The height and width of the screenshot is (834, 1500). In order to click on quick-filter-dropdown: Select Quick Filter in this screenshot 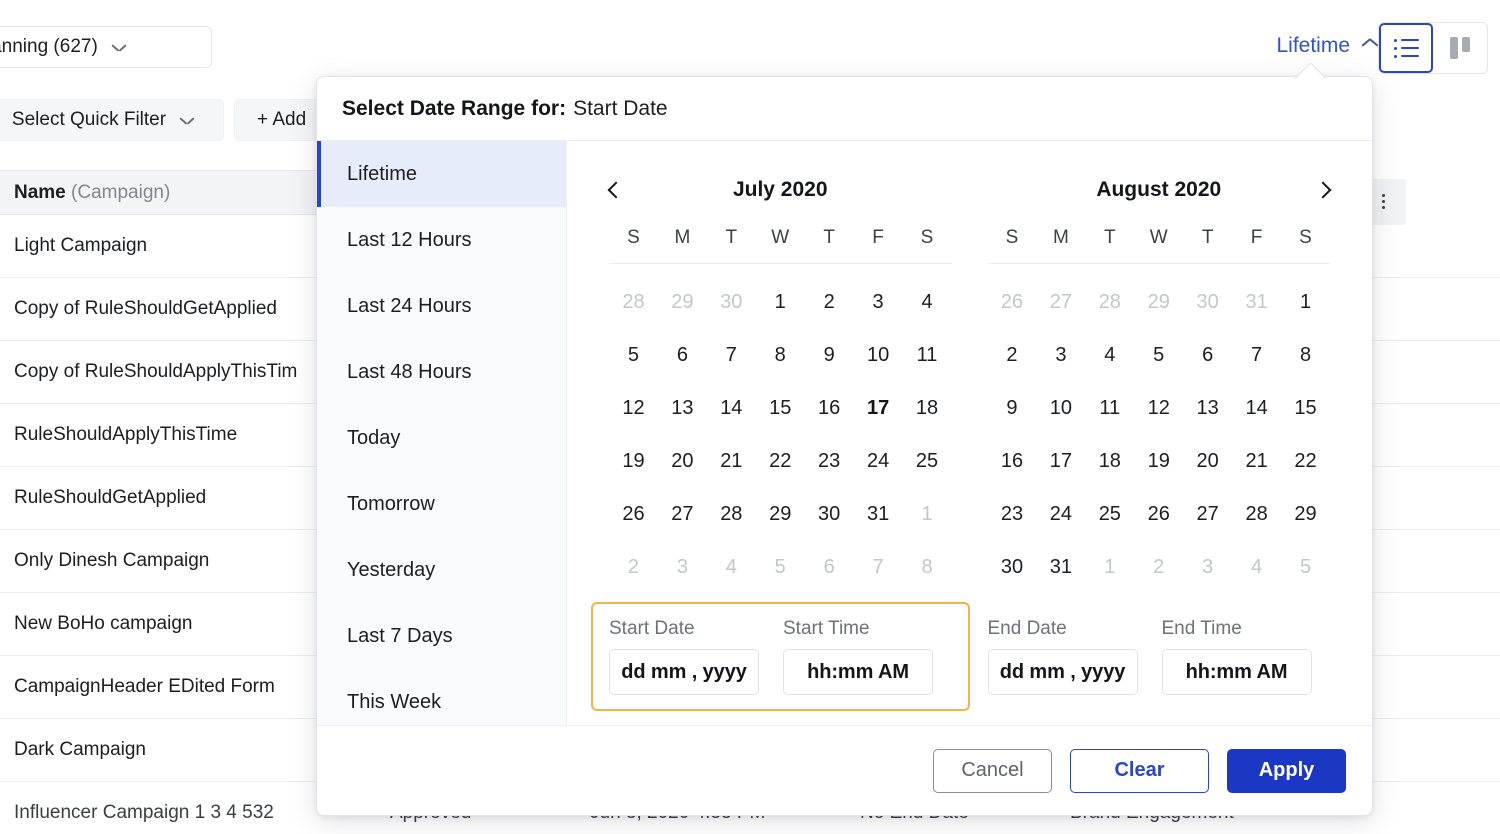, I will do `click(112, 120)`.